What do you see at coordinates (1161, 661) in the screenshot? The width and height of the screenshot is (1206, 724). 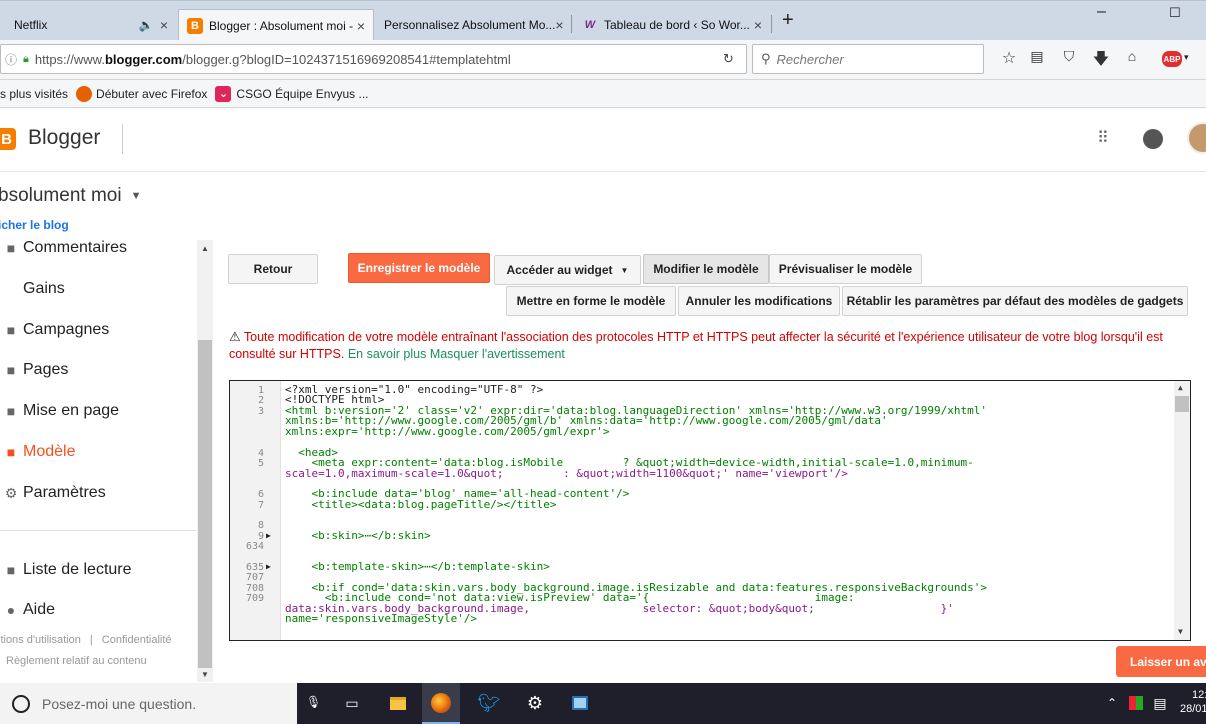 I see `feedback-button: Laisser un avis` at bounding box center [1161, 661].